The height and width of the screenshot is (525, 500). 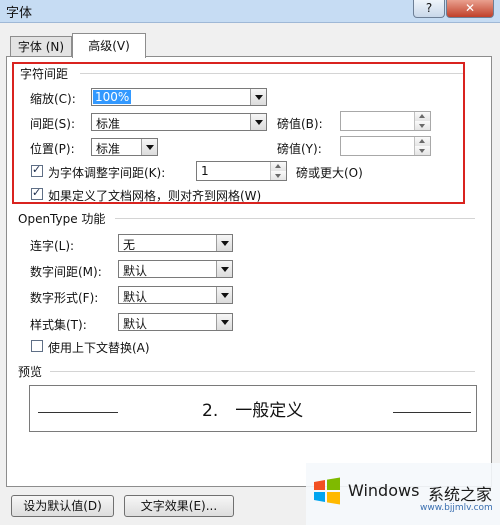 I want to click on help-button: ?, so click(x=429, y=9).